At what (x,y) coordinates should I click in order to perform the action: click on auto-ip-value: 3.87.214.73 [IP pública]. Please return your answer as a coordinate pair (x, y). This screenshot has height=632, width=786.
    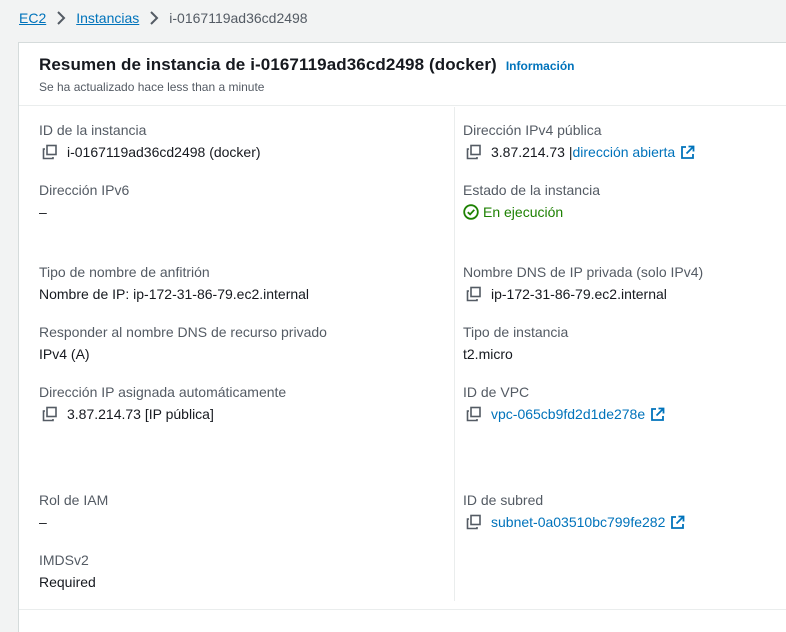
    Looking at the image, I should click on (140, 414).